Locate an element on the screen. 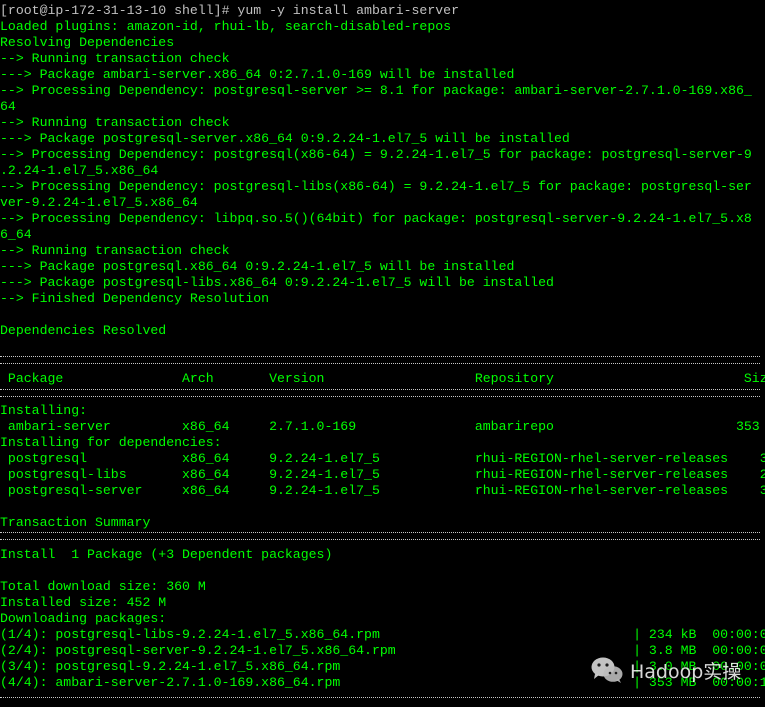 This screenshot has width=765, height=707. output-line: Resolving Dependencies is located at coordinates (87, 42).